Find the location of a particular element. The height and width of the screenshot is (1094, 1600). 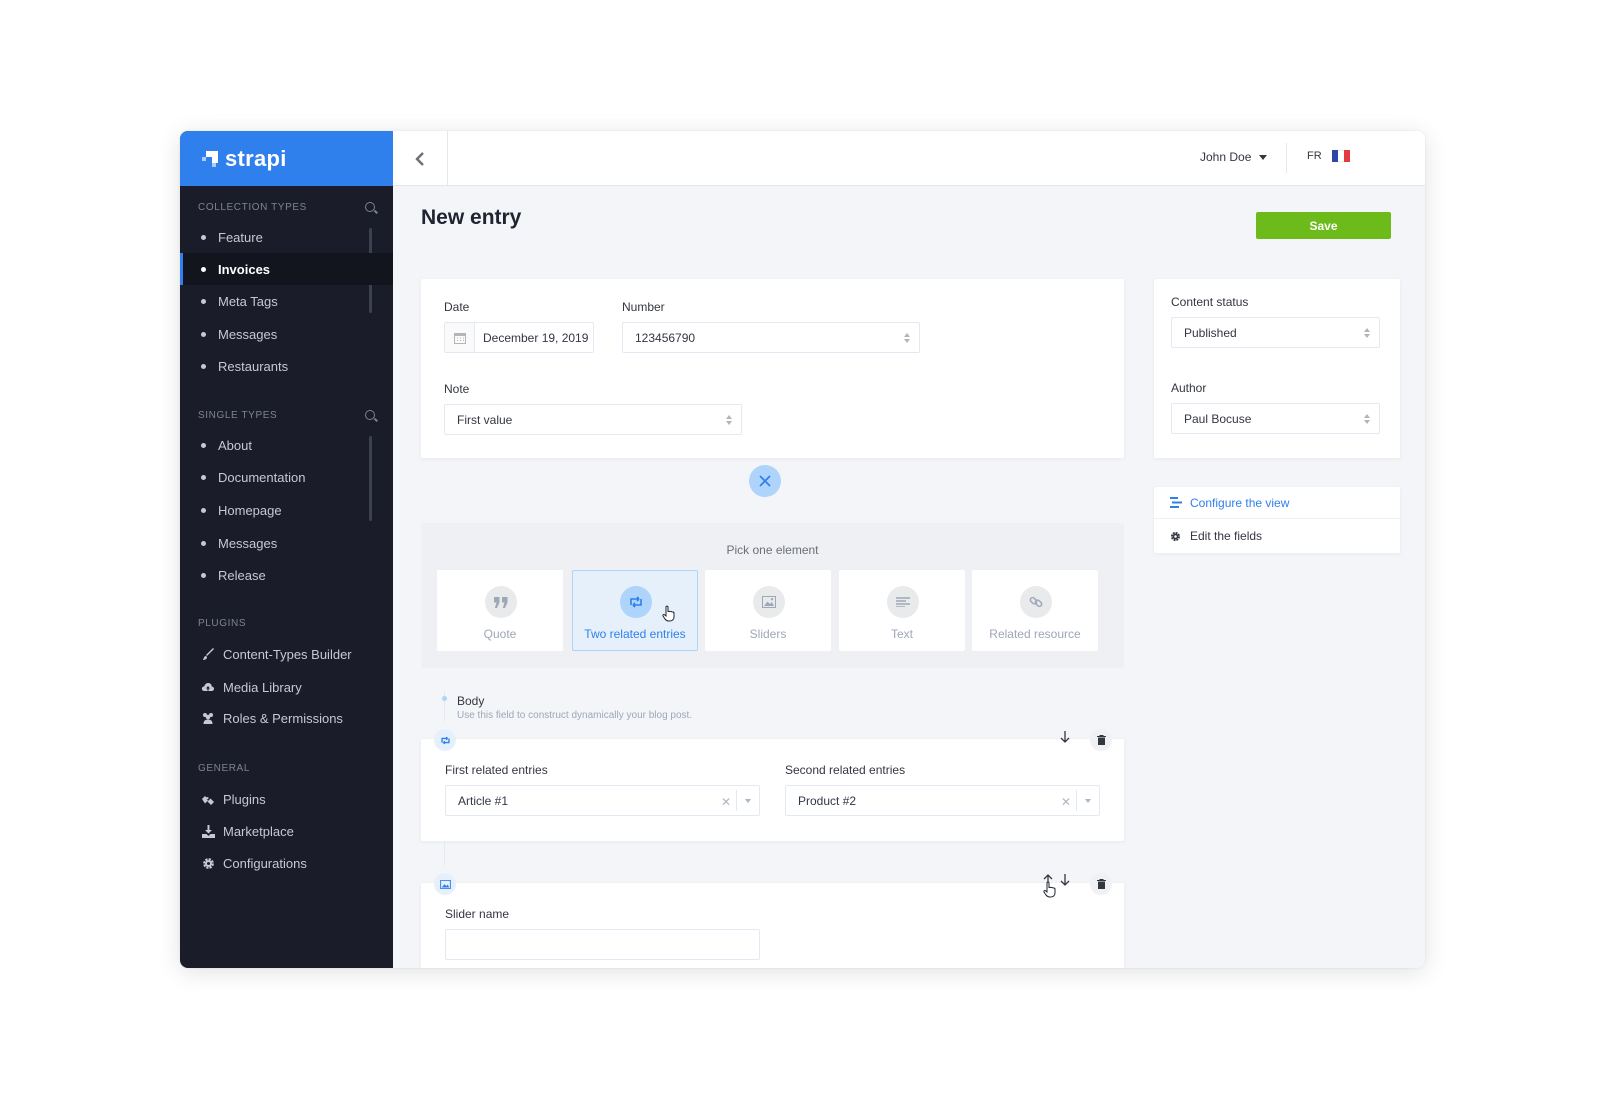

sidebar-item-about: About is located at coordinates (286, 445).